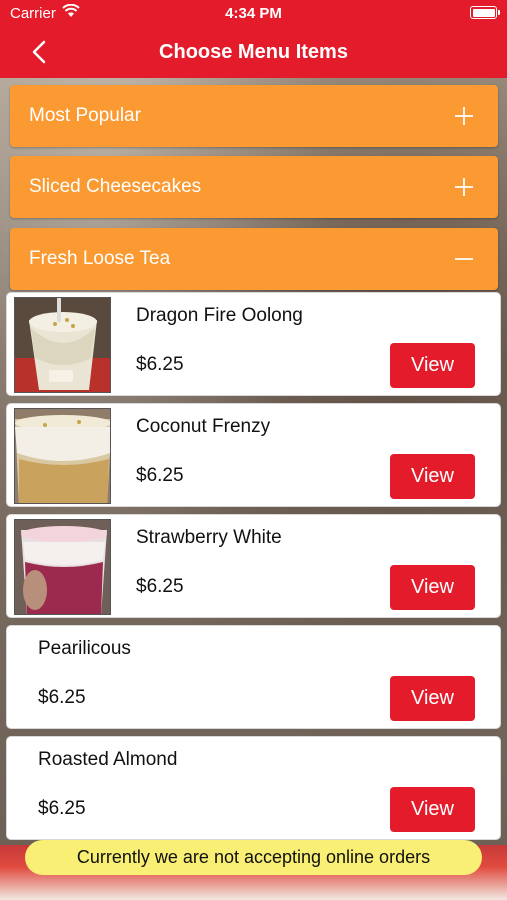 The image size is (507, 900). I want to click on menu-item: Roasted Almond $6.25 View, so click(253, 788).